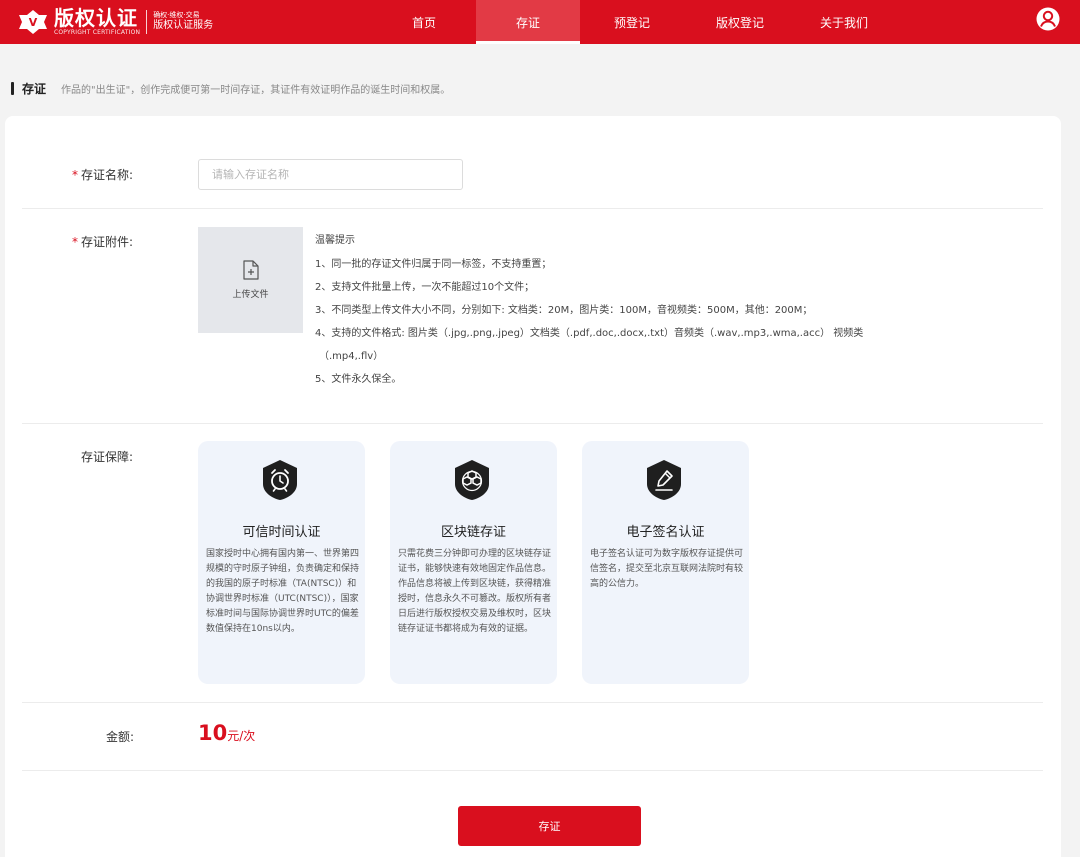  Describe the element at coordinates (1048, 19) in the screenshot. I see `user-circle-icon` at that location.